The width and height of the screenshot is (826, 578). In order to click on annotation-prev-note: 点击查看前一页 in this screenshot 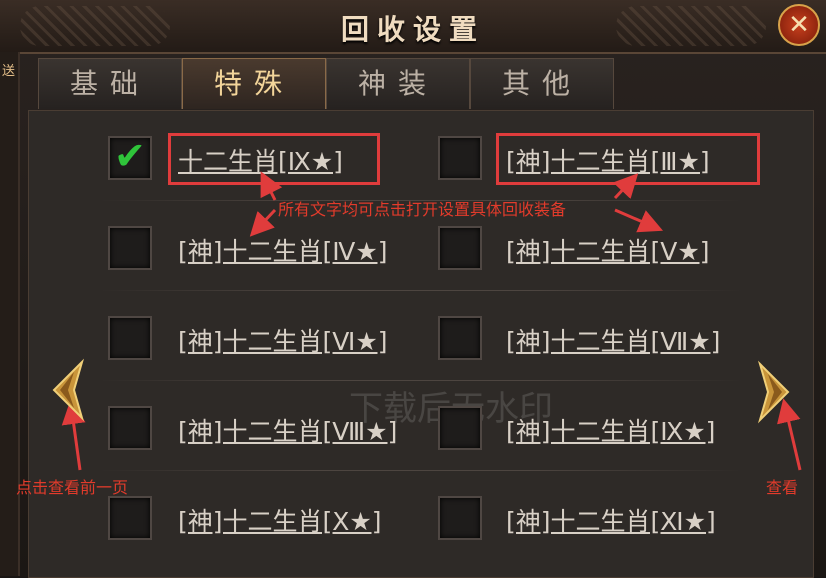, I will do `click(72, 487)`.